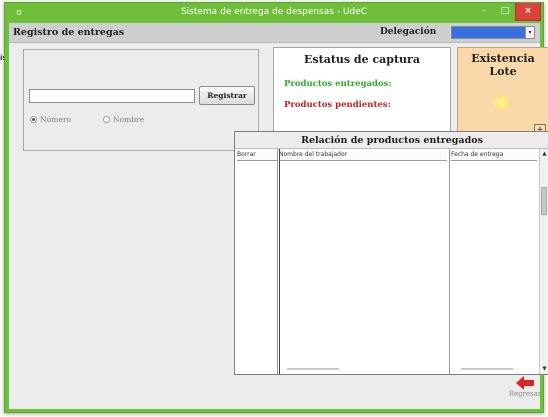 The image size is (548, 417). I want to click on close-button: ×, so click(528, 12).